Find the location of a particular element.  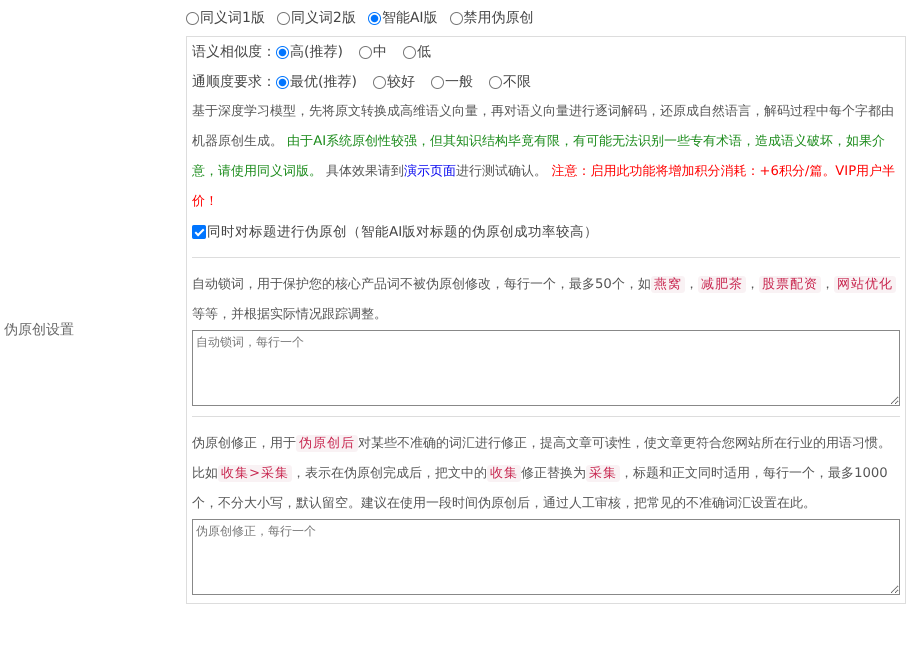

description-text: 基于深度学习模型，先将原文转换成高维语义向量，再对语义向量进行逐词解码，还原成自然语言，解码过程中每个字都由机器原创生成。 由于AI系统原创性较强，但其知识结构毕竟有限，有可能无法识别一些专有术语，造成语义破坏，如果介意，请使用同义词版。 具体效果请到演示页面进行测试确认。 注意：启用此功能将增加积分消耗：+6积分/篇。VIP用户半价！ is located at coordinates (544, 157).